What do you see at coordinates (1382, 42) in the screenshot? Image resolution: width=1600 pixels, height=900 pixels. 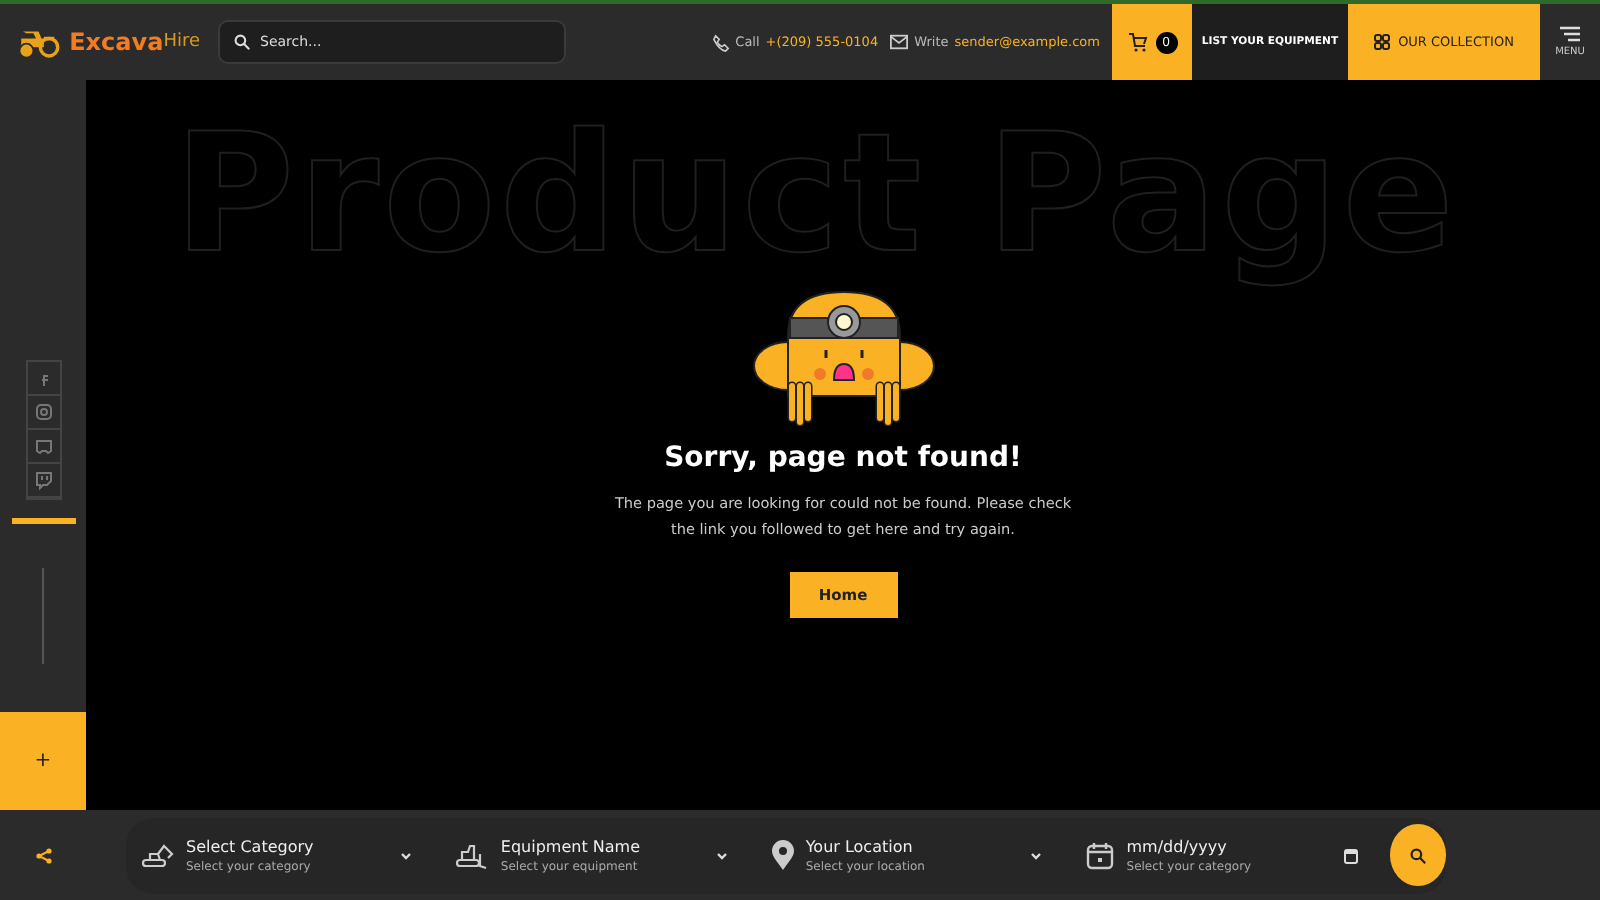 I see `grid-icon` at bounding box center [1382, 42].